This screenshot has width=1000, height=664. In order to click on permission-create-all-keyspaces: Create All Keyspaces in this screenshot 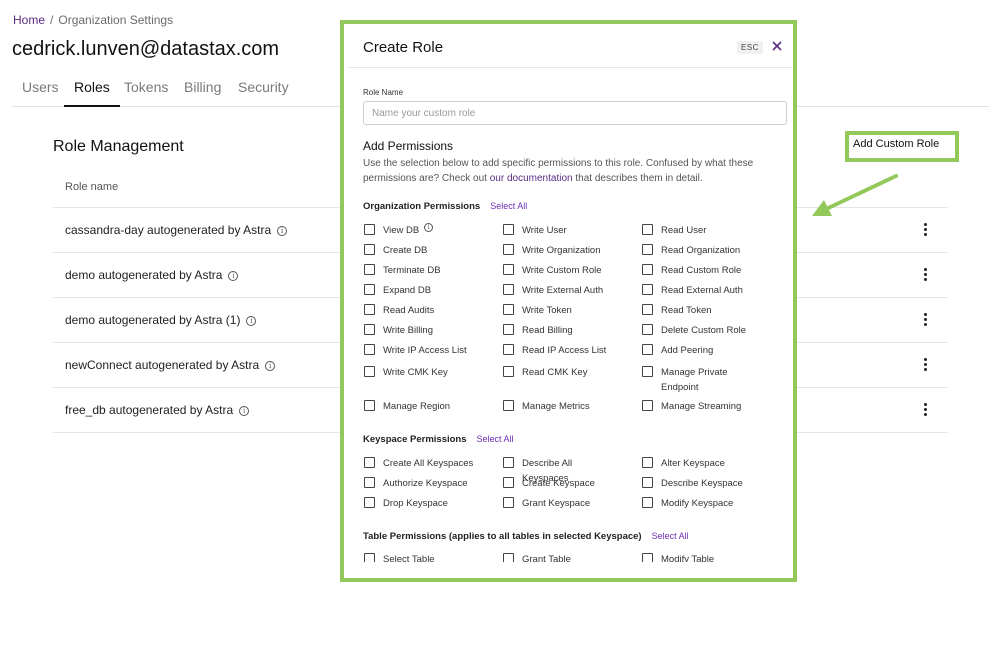, I will do `click(418, 463)`.